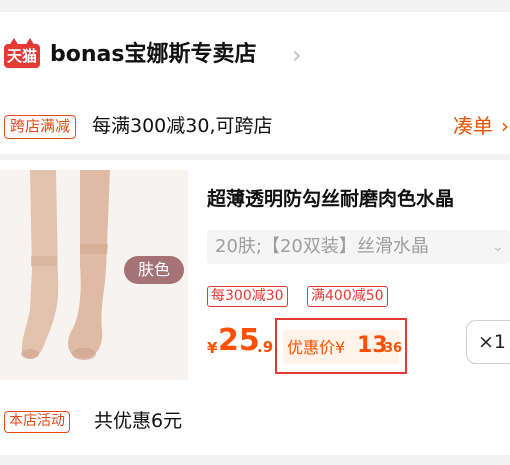 Image resolution: width=510 pixels, height=465 pixels. What do you see at coordinates (153, 55) in the screenshot?
I see `store-name-link: bonas宝娜斯专卖店` at bounding box center [153, 55].